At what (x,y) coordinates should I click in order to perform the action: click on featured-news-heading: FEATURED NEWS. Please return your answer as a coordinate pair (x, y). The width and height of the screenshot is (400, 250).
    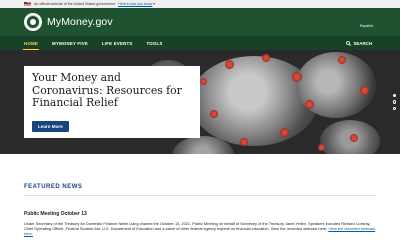
    Looking at the image, I should click on (53, 187).